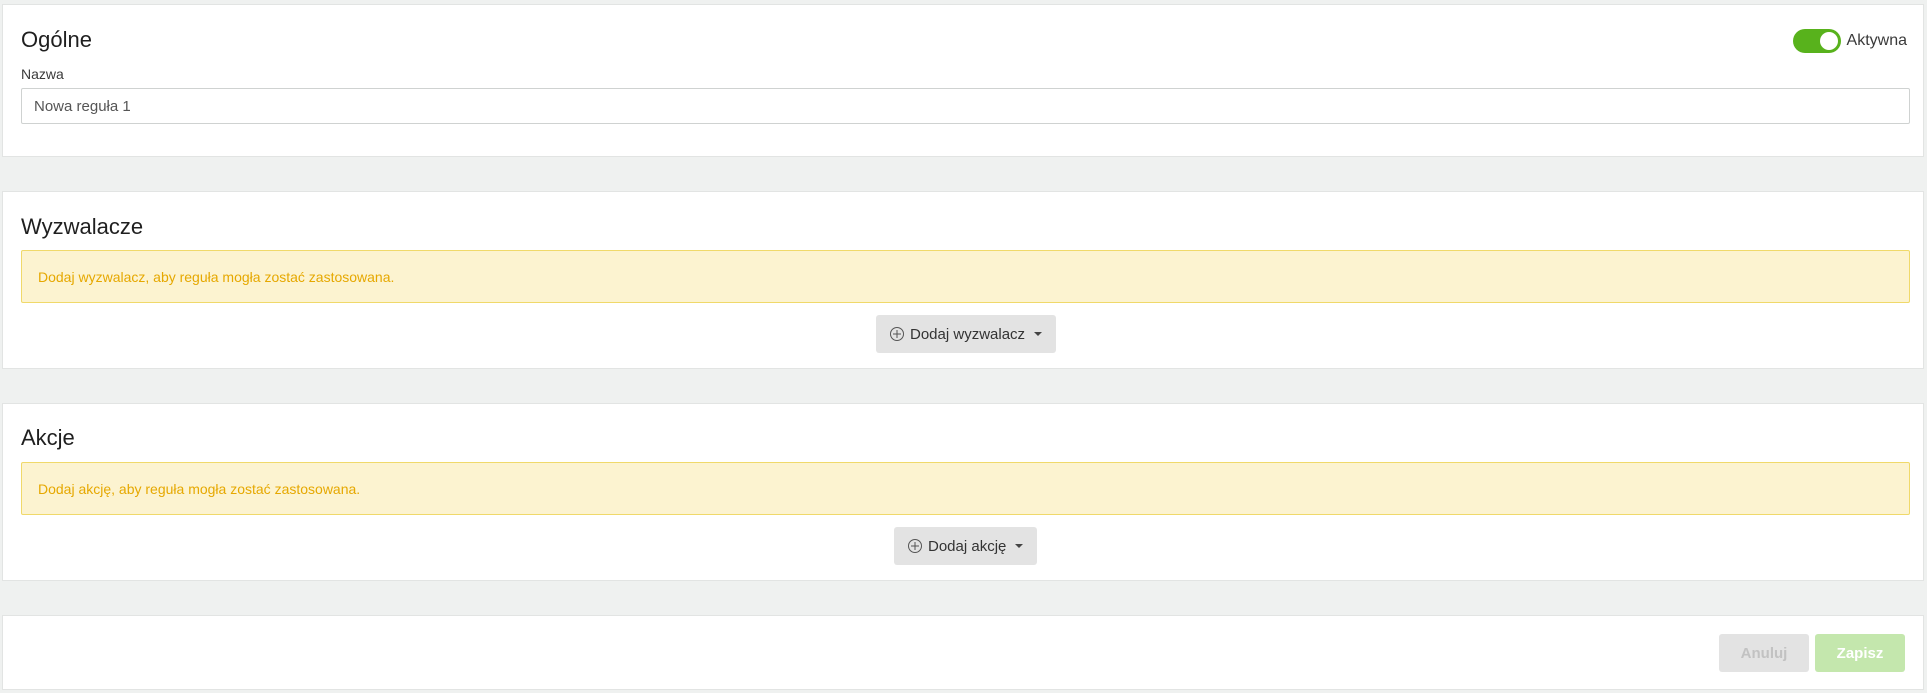 The width and height of the screenshot is (1927, 693). Describe the element at coordinates (1764, 653) in the screenshot. I see `cancel-button: Anuluj` at that location.